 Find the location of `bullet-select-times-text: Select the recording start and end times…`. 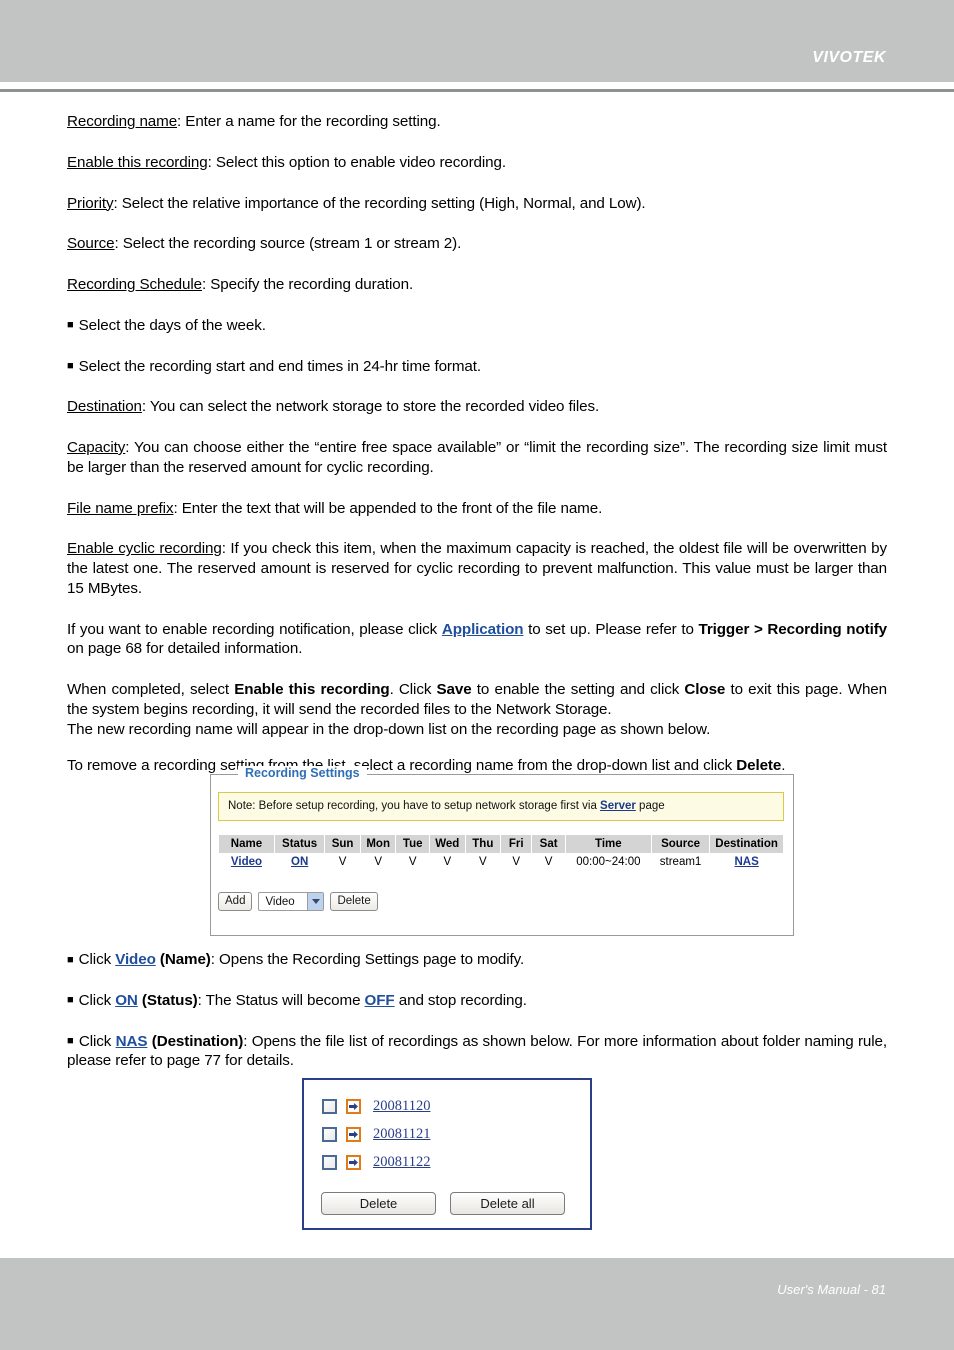

bullet-select-times-text: Select the recording start and end times… is located at coordinates (280, 366).